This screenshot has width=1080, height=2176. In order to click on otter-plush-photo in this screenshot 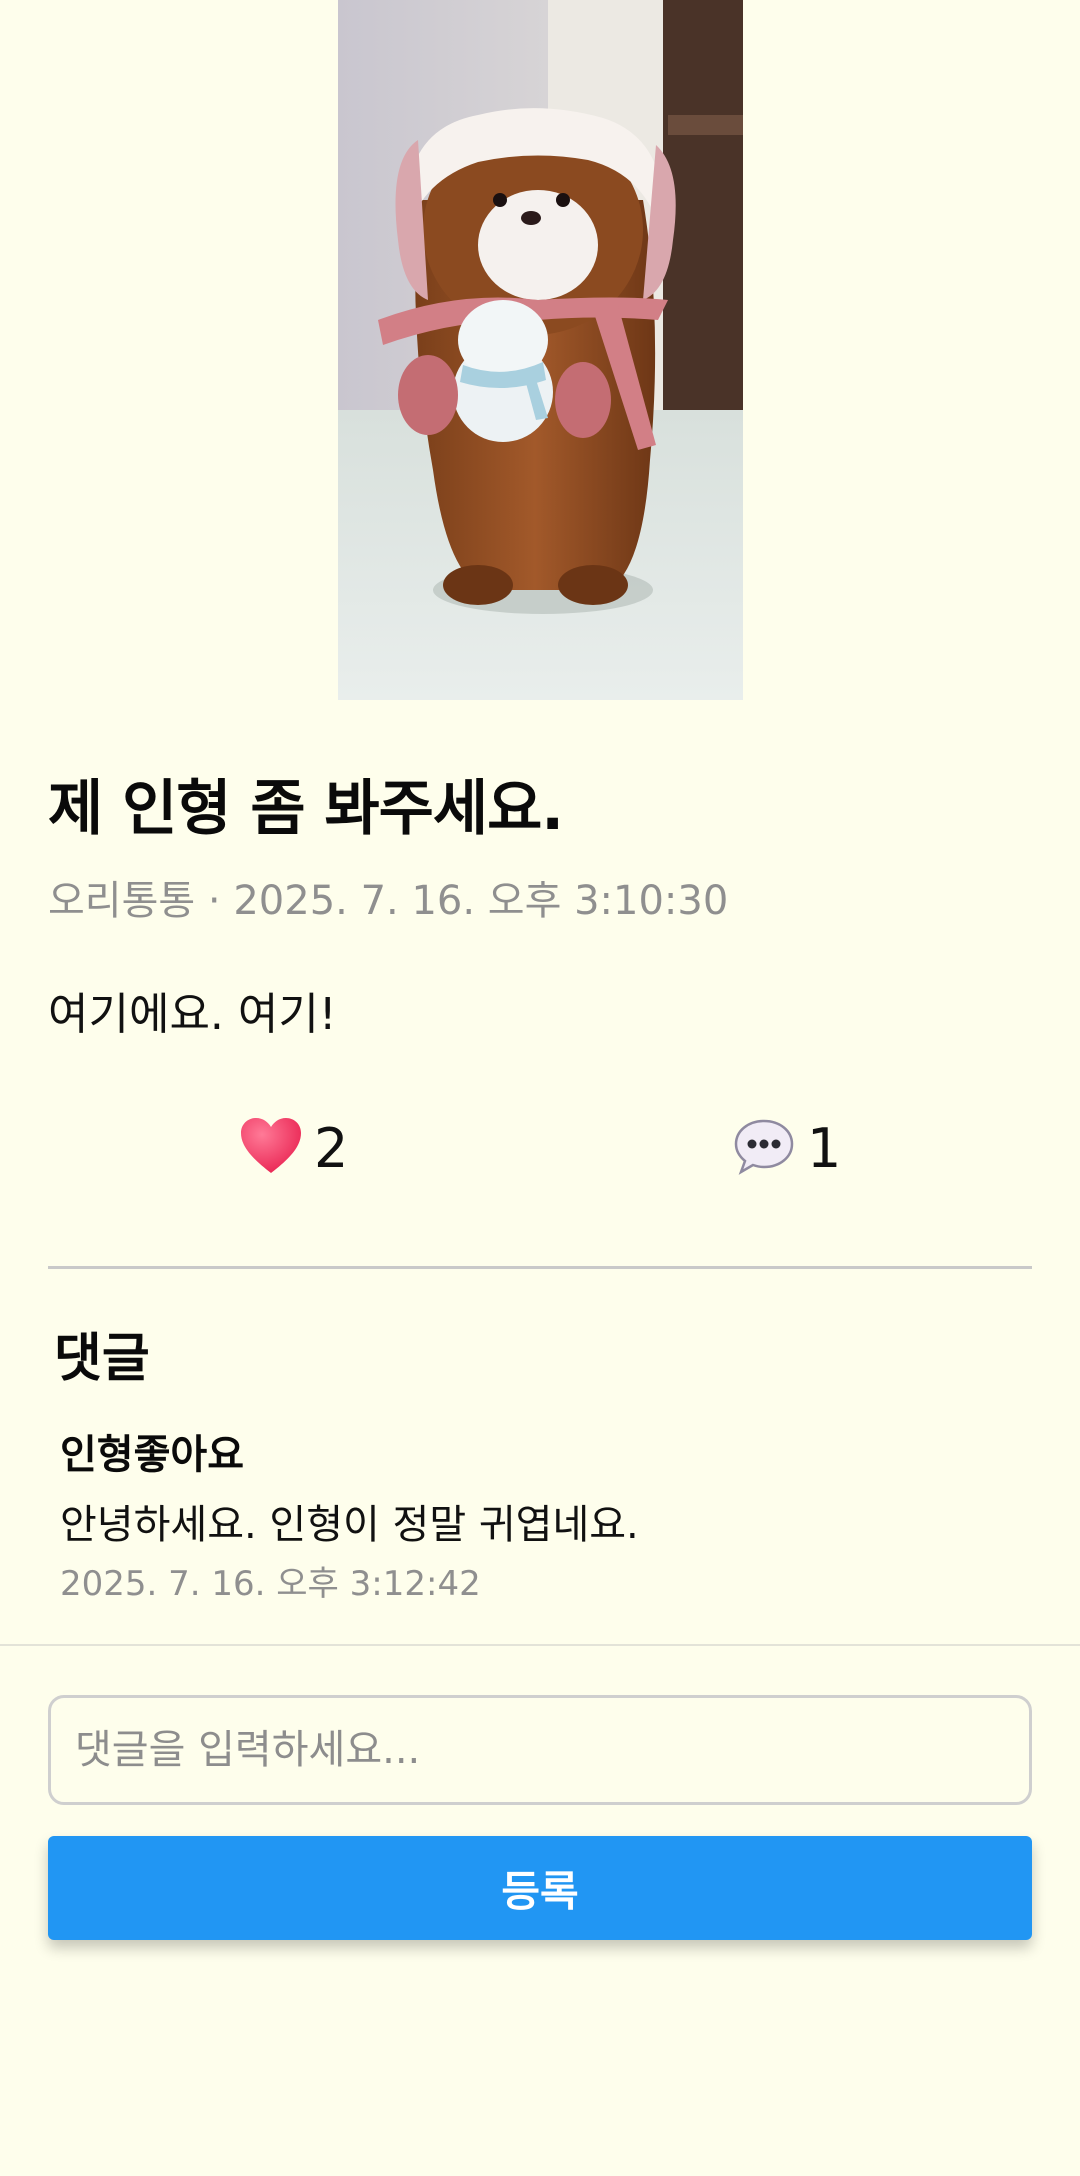, I will do `click(540, 350)`.